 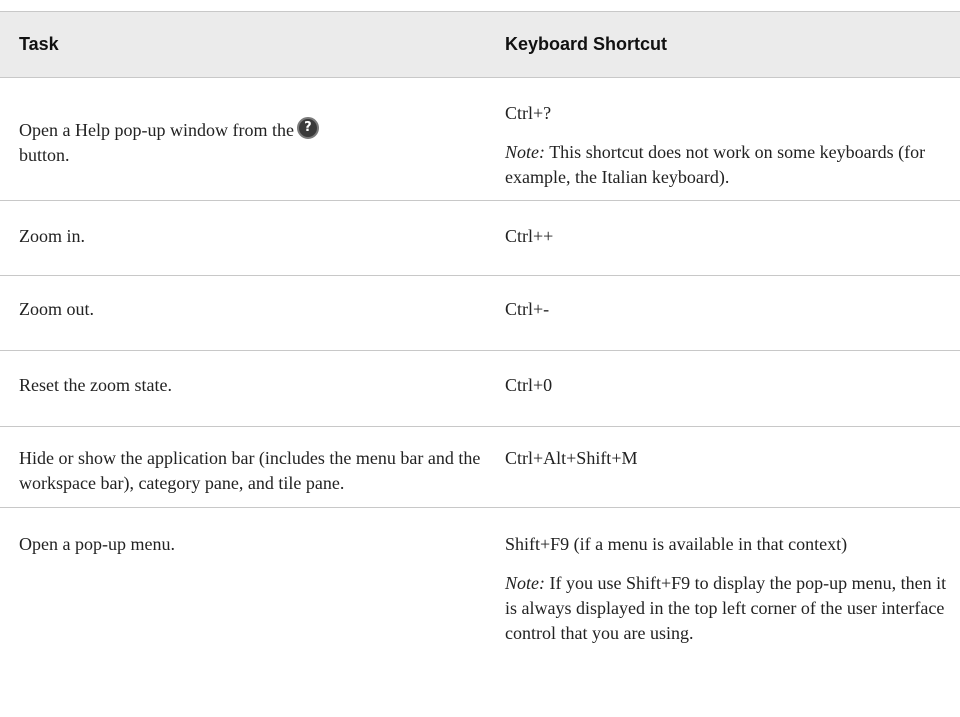 What do you see at coordinates (156, 130) in the screenshot?
I see `task-text: Open a Help pop-up window from the` at bounding box center [156, 130].